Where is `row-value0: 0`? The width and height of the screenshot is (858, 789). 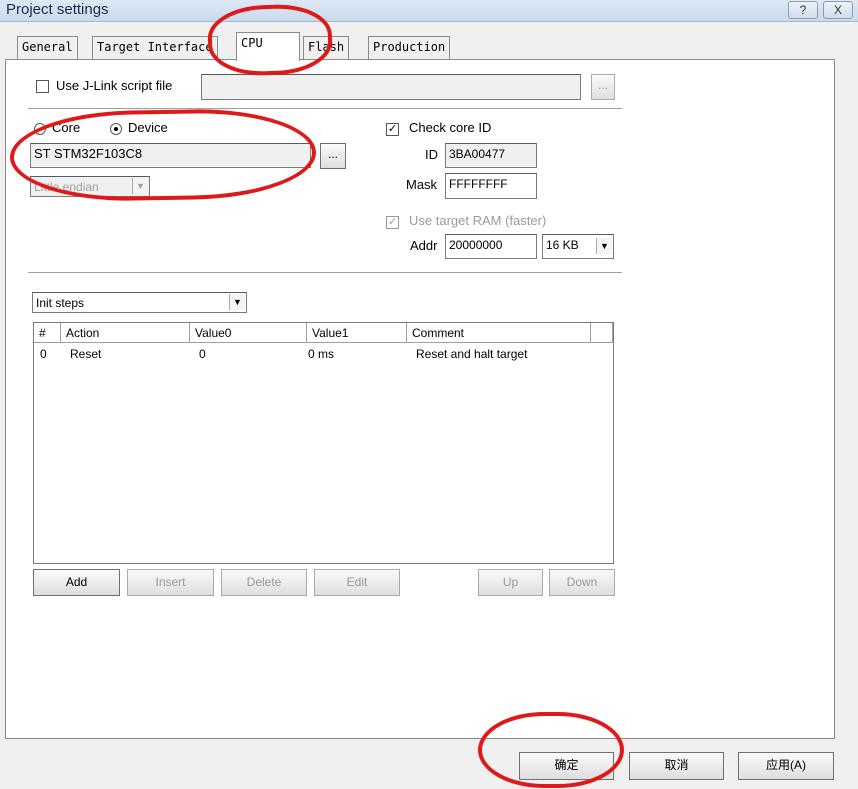
row-value0: 0 is located at coordinates (202, 354).